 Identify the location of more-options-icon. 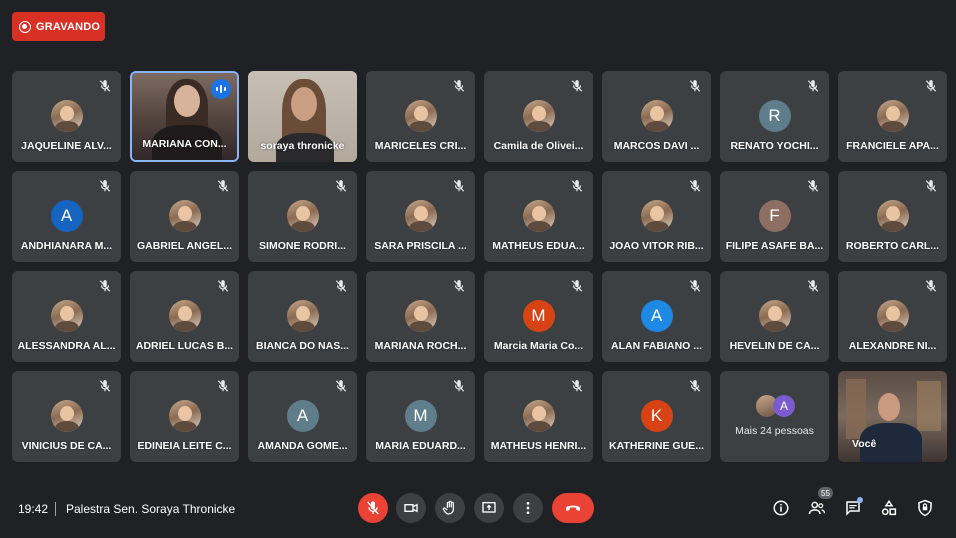
(528, 508).